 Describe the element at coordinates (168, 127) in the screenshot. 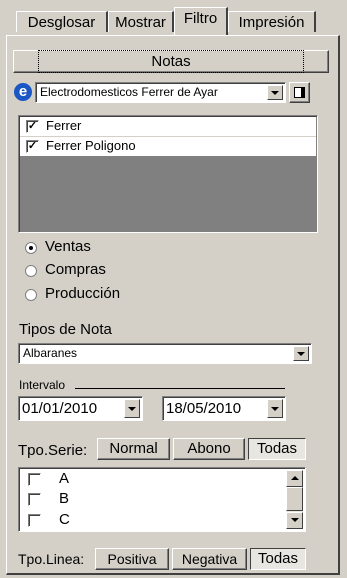

I see `list-item: ✓ Ferrer` at that location.